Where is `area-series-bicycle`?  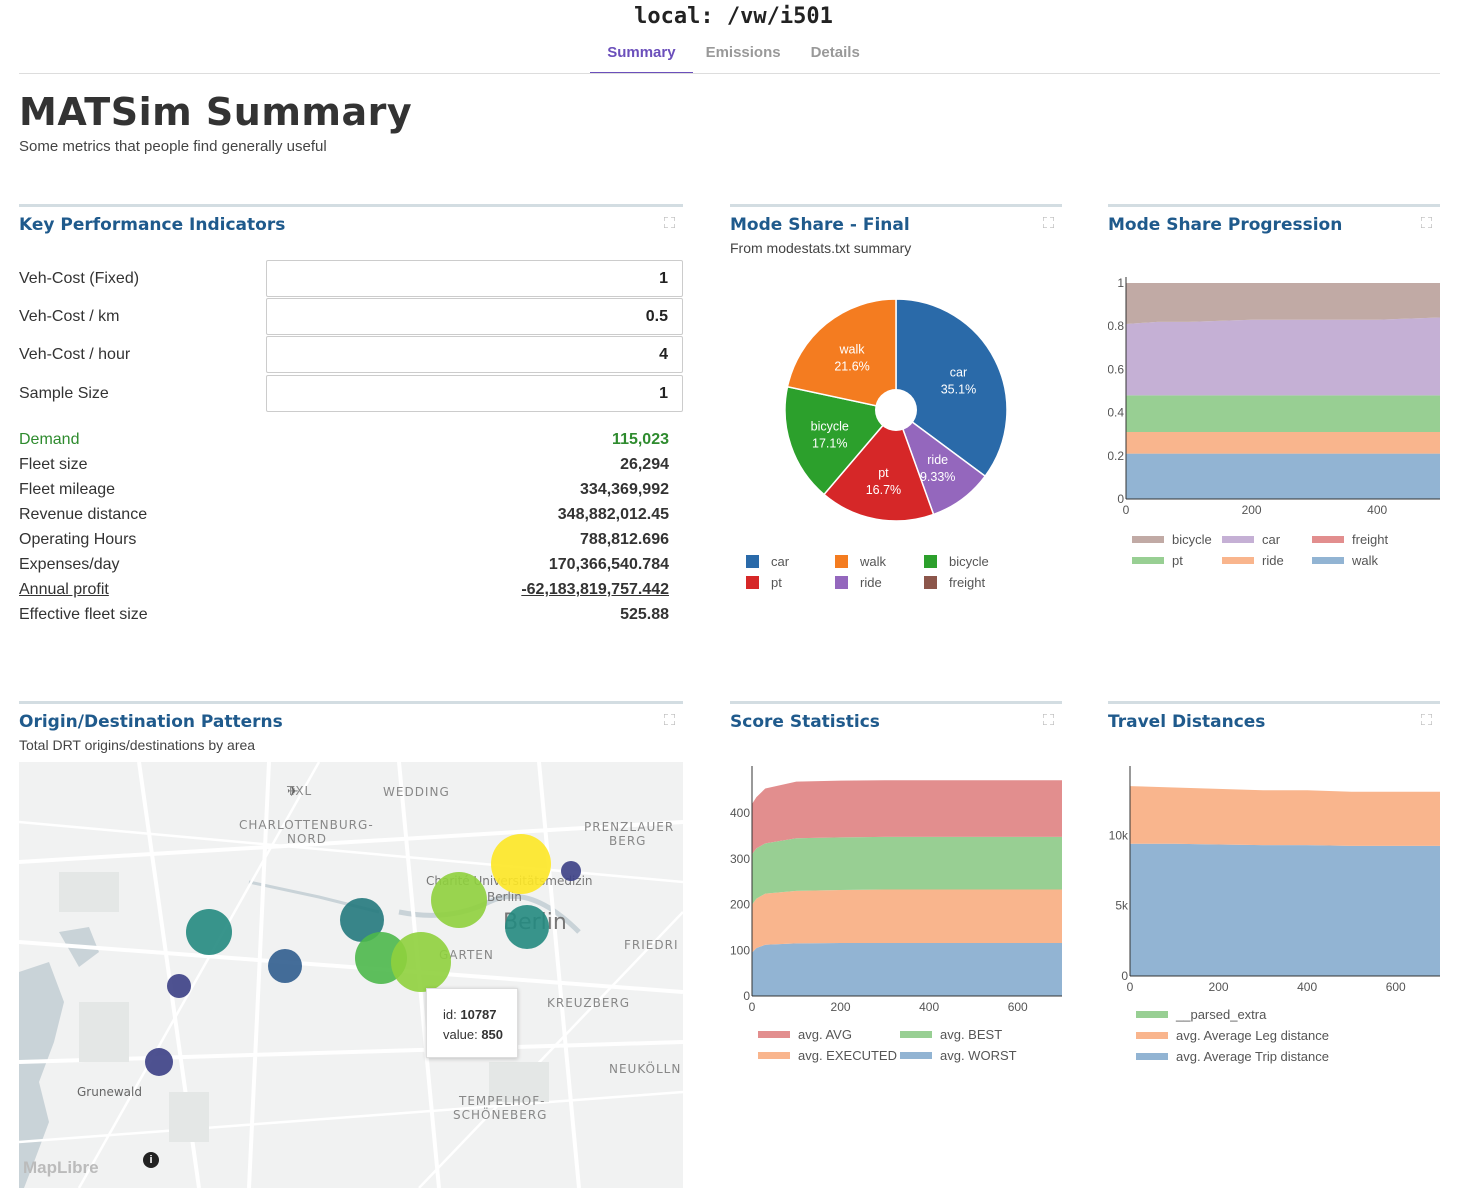 area-series-bicycle is located at coordinates (1283, 304).